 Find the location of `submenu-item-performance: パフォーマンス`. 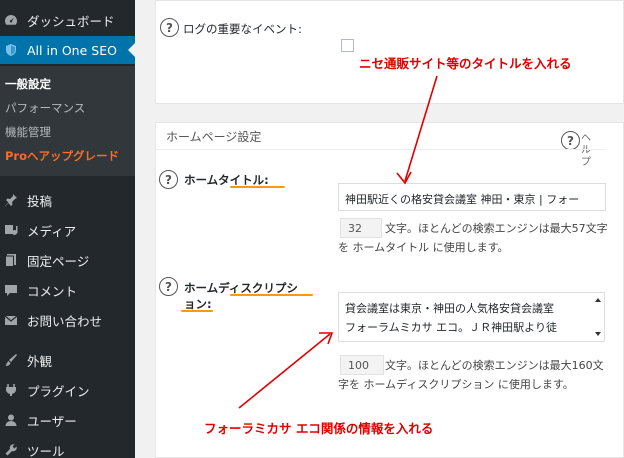

submenu-item-performance: パフォーマンス is located at coordinates (45, 108).